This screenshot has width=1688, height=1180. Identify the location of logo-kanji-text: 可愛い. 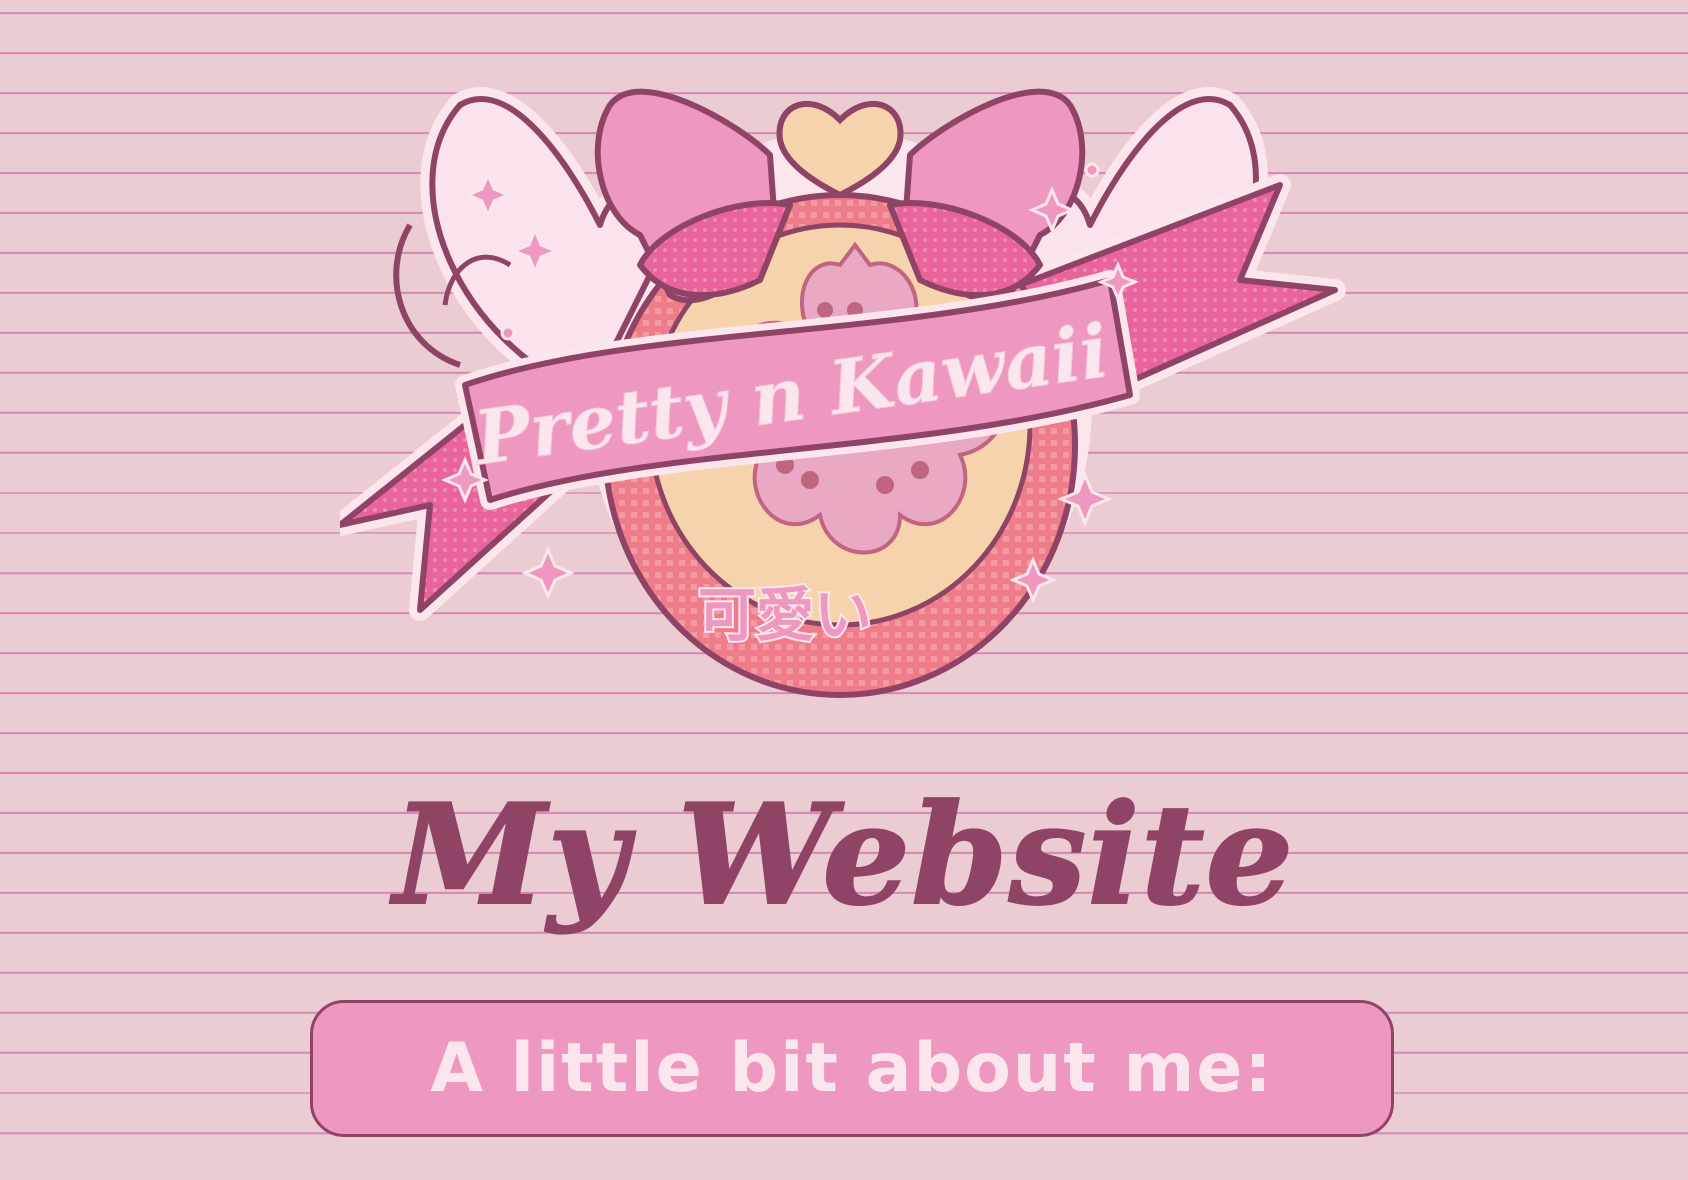
(785, 615).